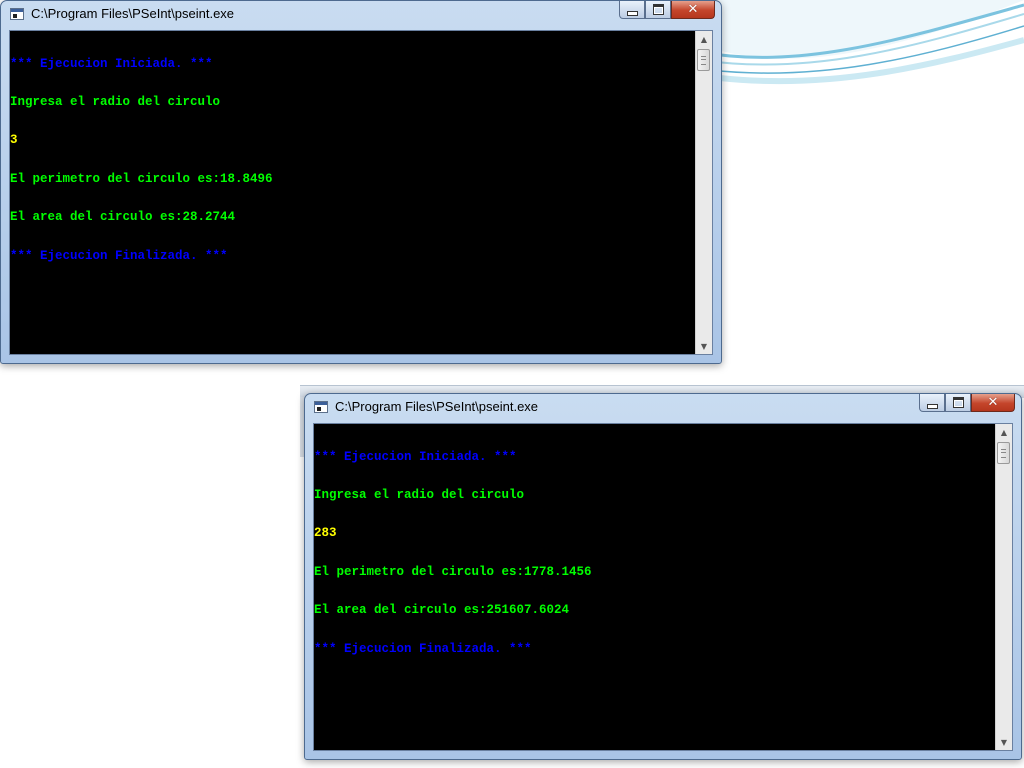 This screenshot has height=768, width=1024. What do you see at coordinates (141, 178) in the screenshot?
I see `console-line: El perimetro del circulo es:18.8496` at bounding box center [141, 178].